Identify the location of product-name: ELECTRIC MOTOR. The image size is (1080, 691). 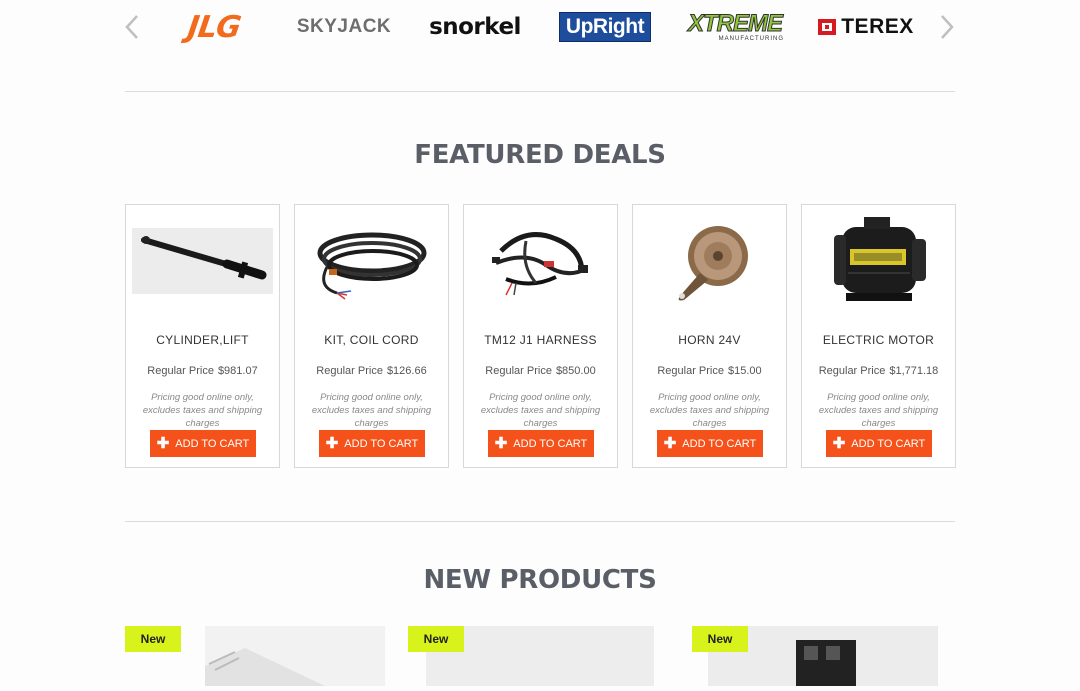
(878, 340).